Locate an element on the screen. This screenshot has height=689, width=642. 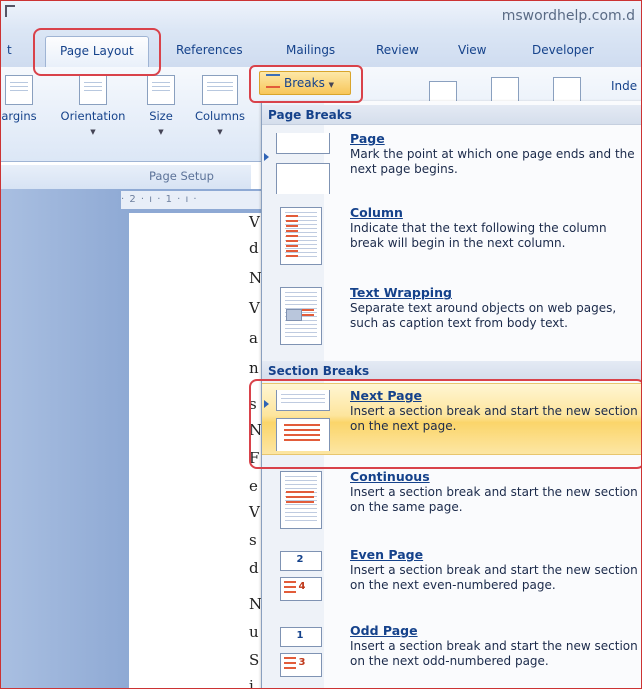
odd-num-bottom: 3 is located at coordinates (302, 662).